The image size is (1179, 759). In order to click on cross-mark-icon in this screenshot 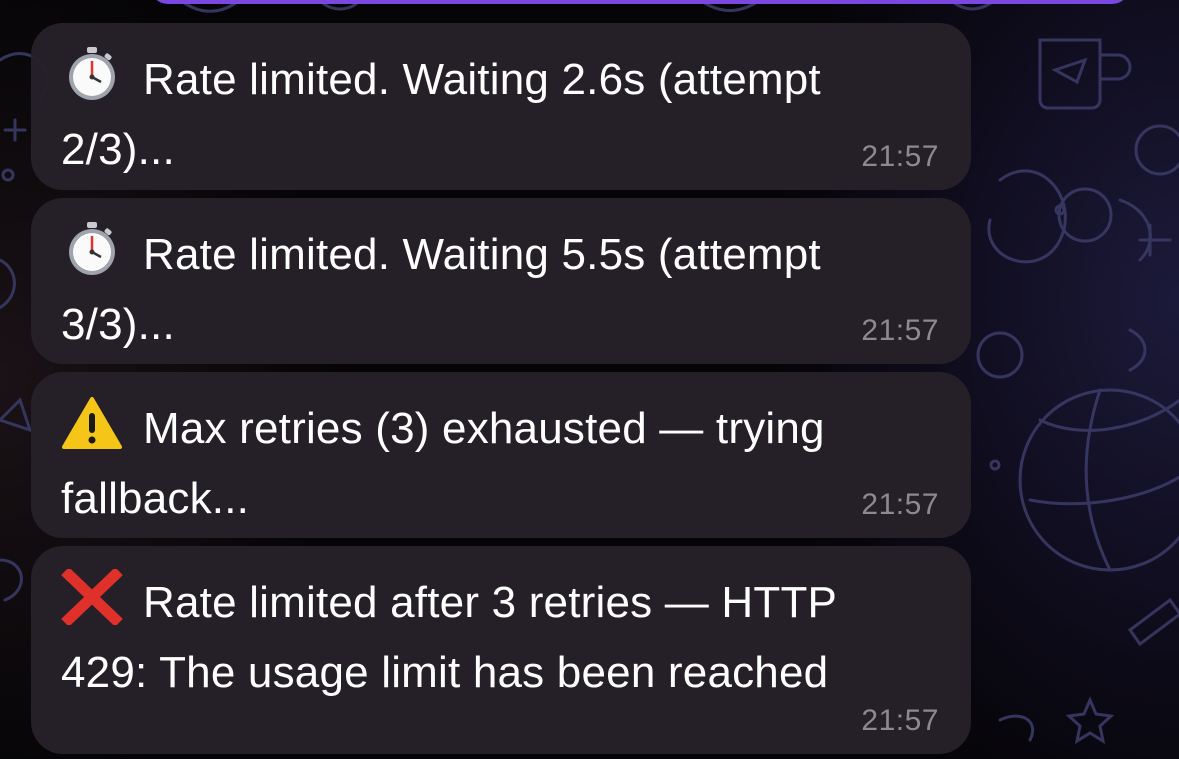, I will do `click(92, 597)`.